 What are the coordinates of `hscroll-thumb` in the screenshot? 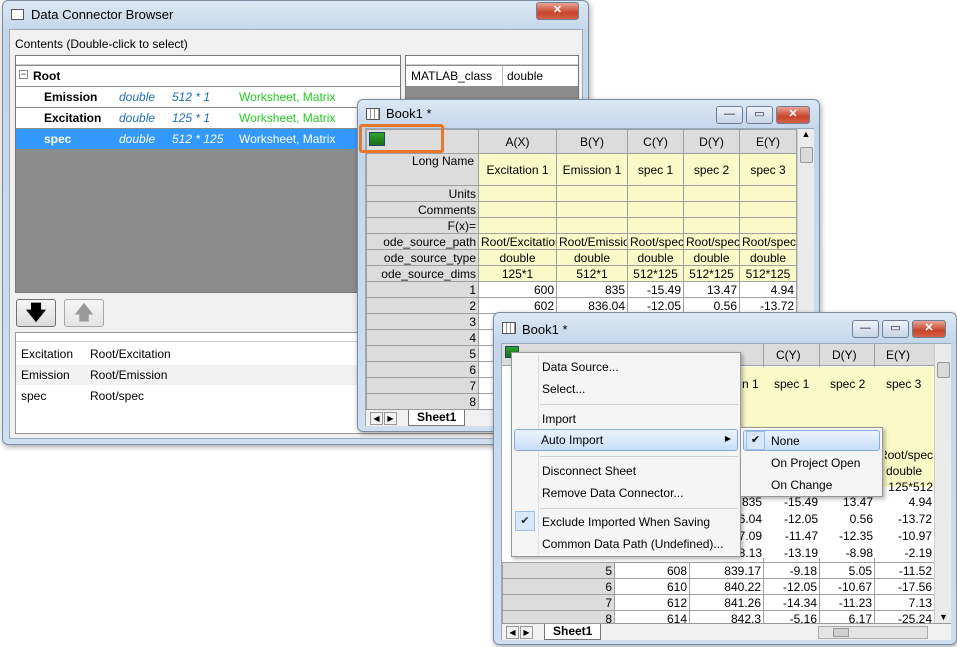 It's located at (841, 632).